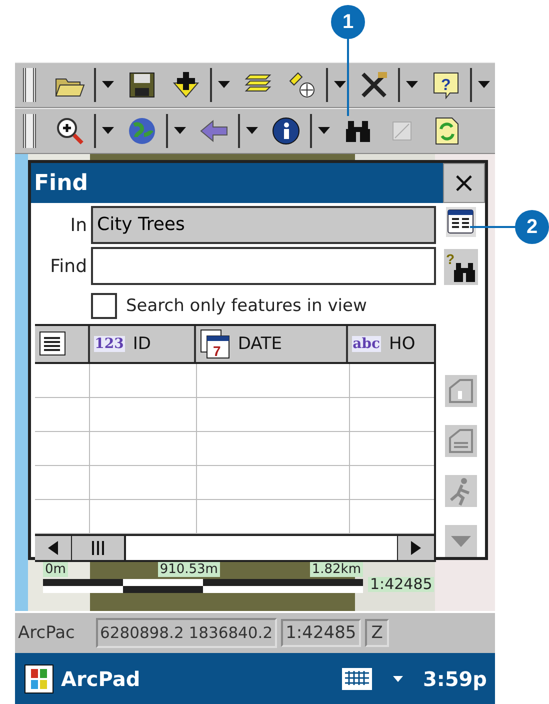 This screenshot has width=549, height=704. What do you see at coordinates (263, 266) in the screenshot?
I see `find-input-field` at bounding box center [263, 266].